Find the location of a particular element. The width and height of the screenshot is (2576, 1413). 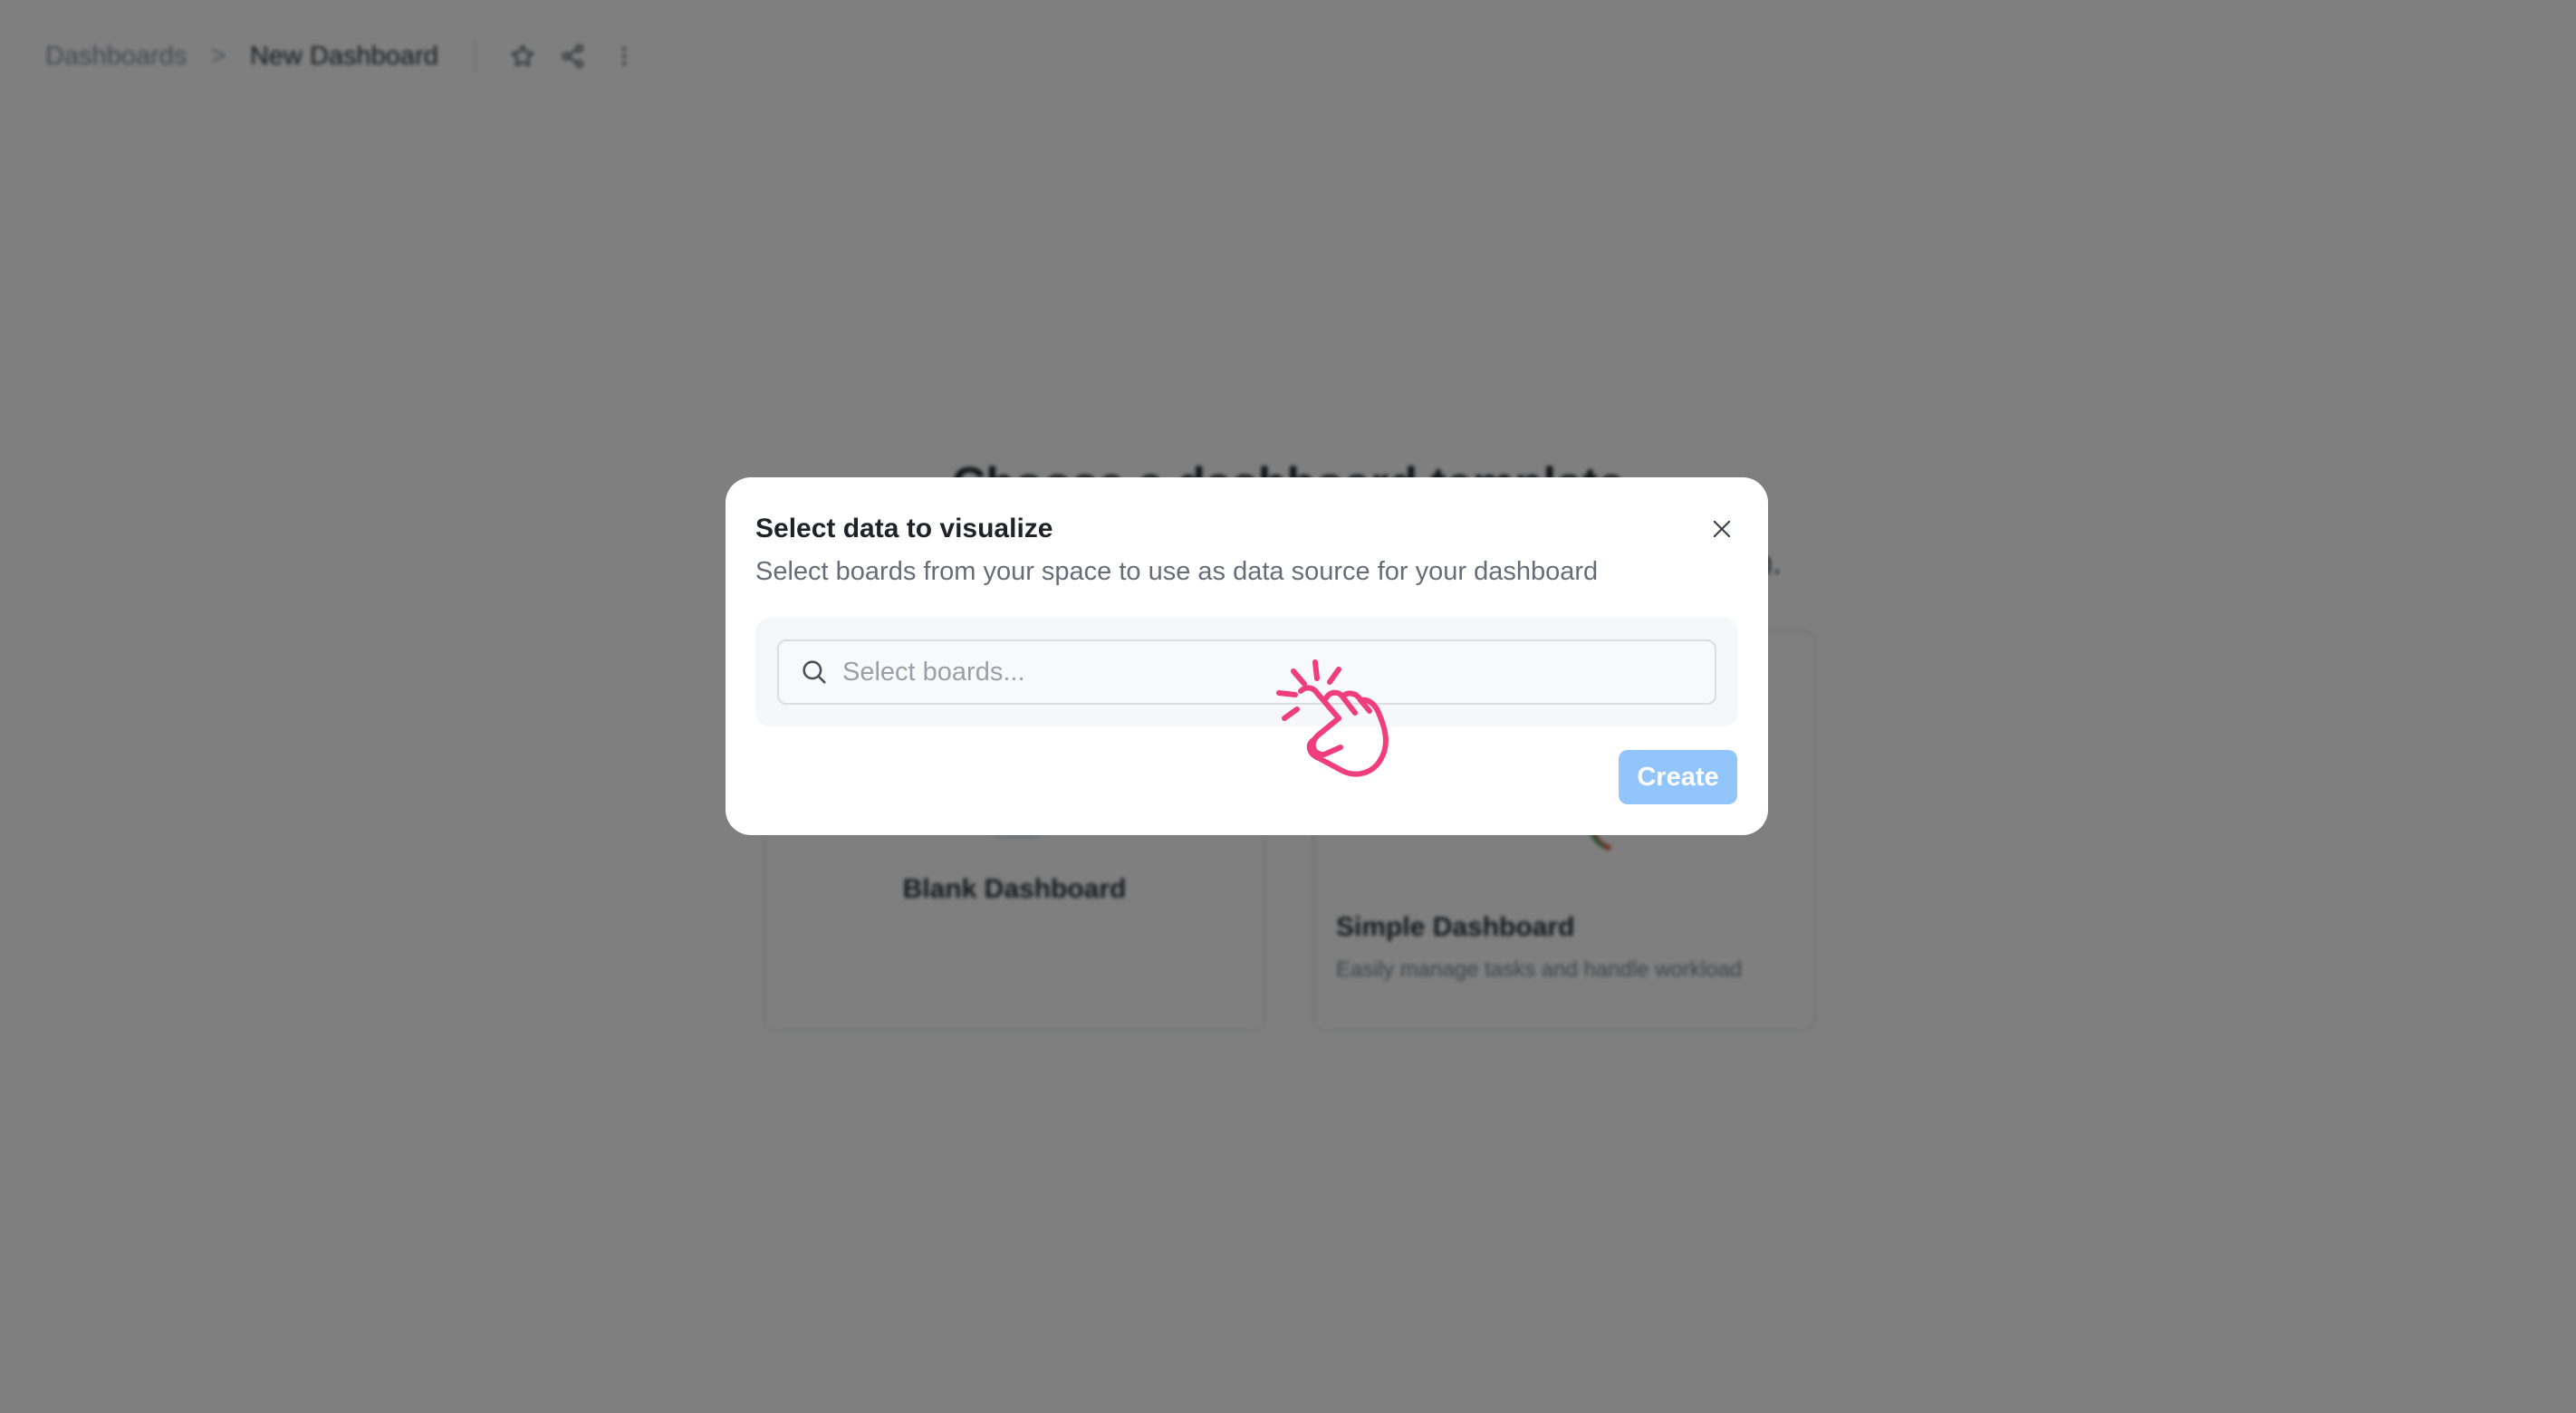

board-search-container is located at coordinates (1246, 672).